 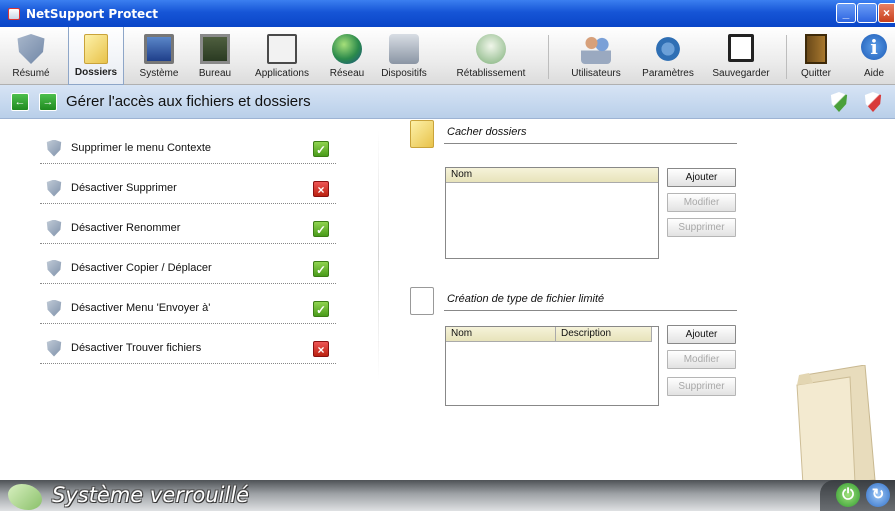 I want to click on gear-icon, so click(x=668, y=49).